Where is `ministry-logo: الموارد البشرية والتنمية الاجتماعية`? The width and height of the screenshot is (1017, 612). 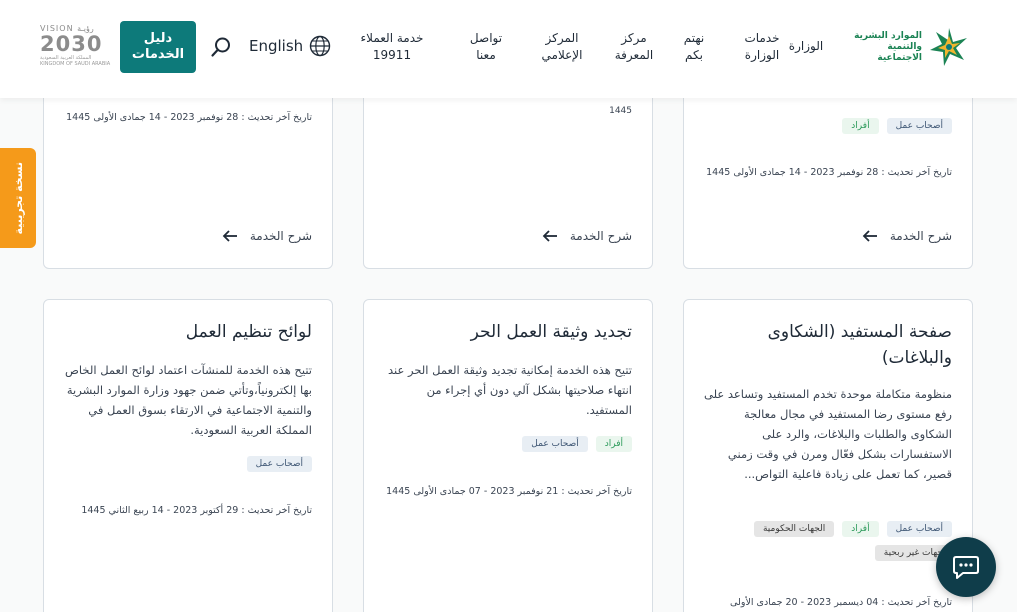 ministry-logo: الموارد البشرية والتنمية الاجتماعية is located at coordinates (907, 47).